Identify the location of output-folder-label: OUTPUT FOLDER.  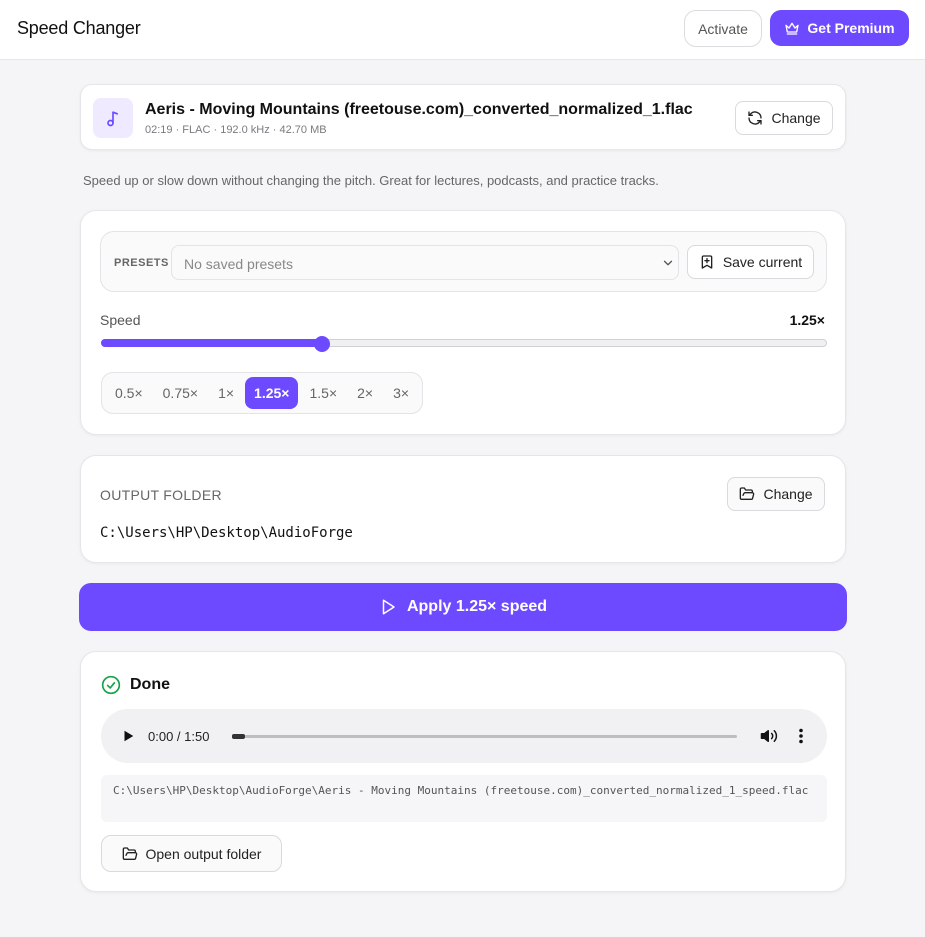
(161, 495).